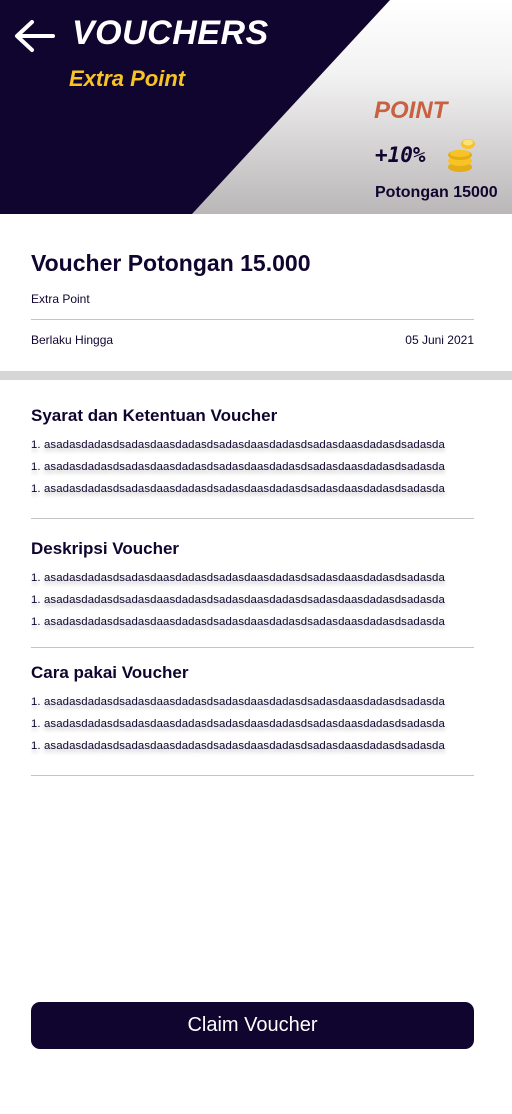 This screenshot has height=1114, width=512. What do you see at coordinates (60, 299) in the screenshot?
I see `voucher-type: Extra Point` at bounding box center [60, 299].